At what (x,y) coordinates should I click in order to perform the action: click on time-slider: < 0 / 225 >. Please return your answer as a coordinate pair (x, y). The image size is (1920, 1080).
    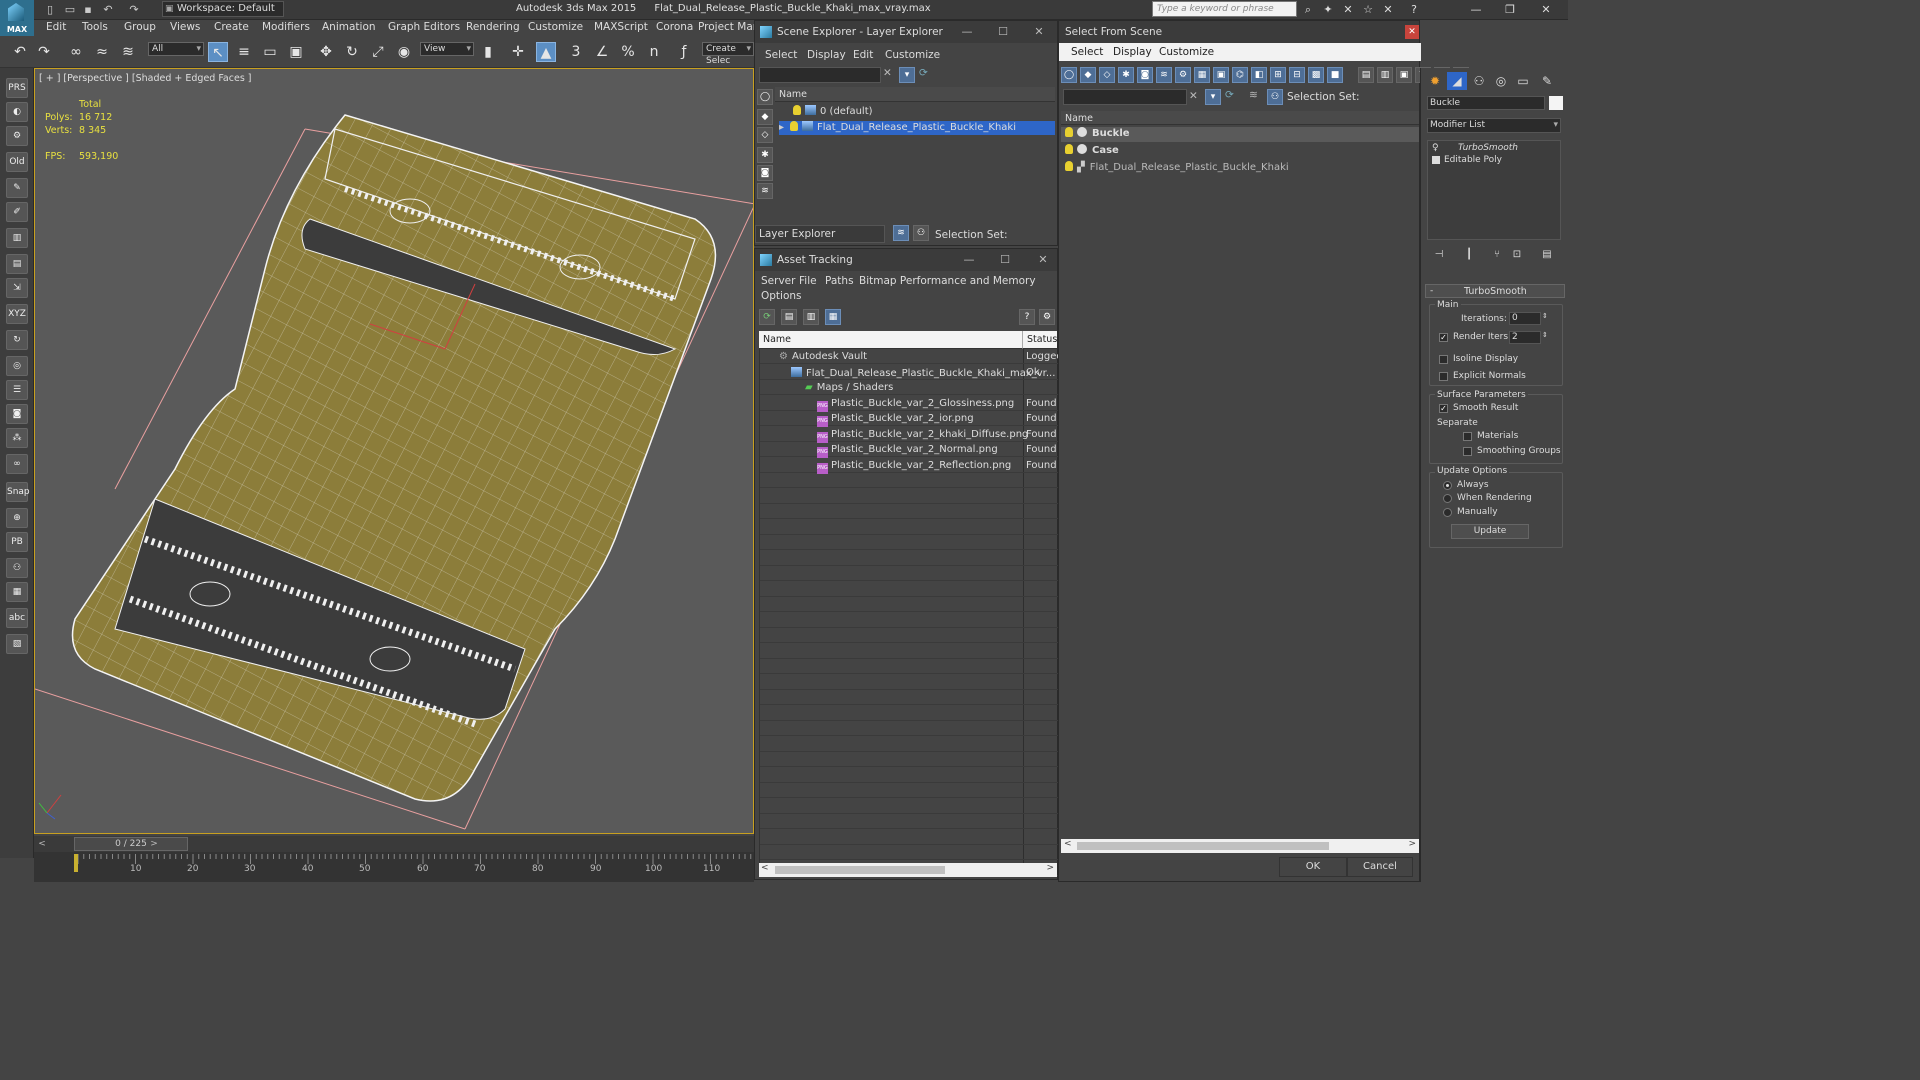
    Looking at the image, I should click on (394, 844).